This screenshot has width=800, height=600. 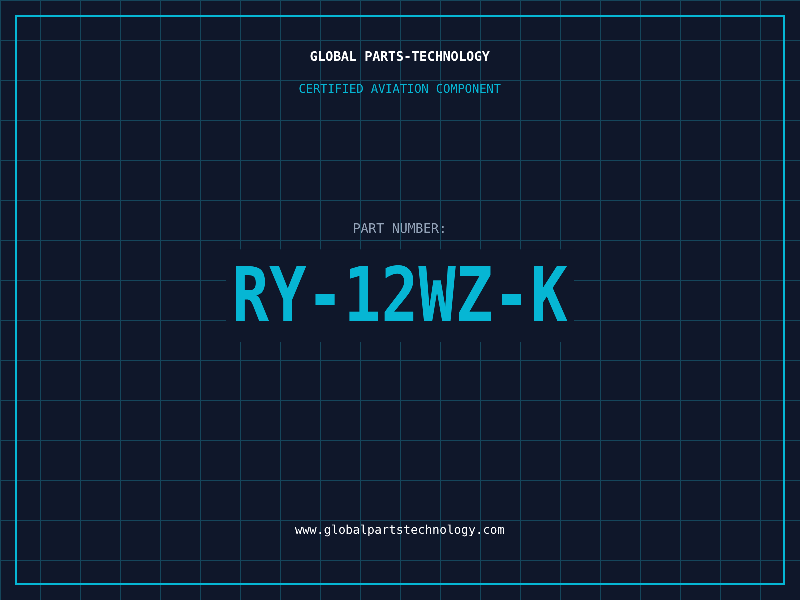 I want to click on part-number: RY-12WZ-K, so click(x=400, y=296).